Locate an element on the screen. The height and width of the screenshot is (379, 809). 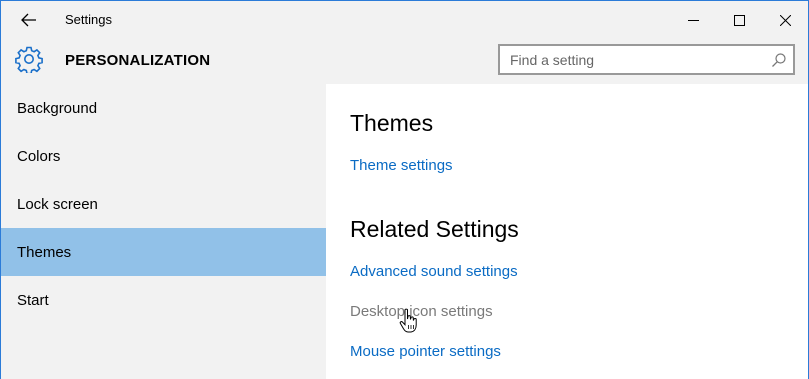
theme-settings-link: Theme settings is located at coordinates (401, 165).